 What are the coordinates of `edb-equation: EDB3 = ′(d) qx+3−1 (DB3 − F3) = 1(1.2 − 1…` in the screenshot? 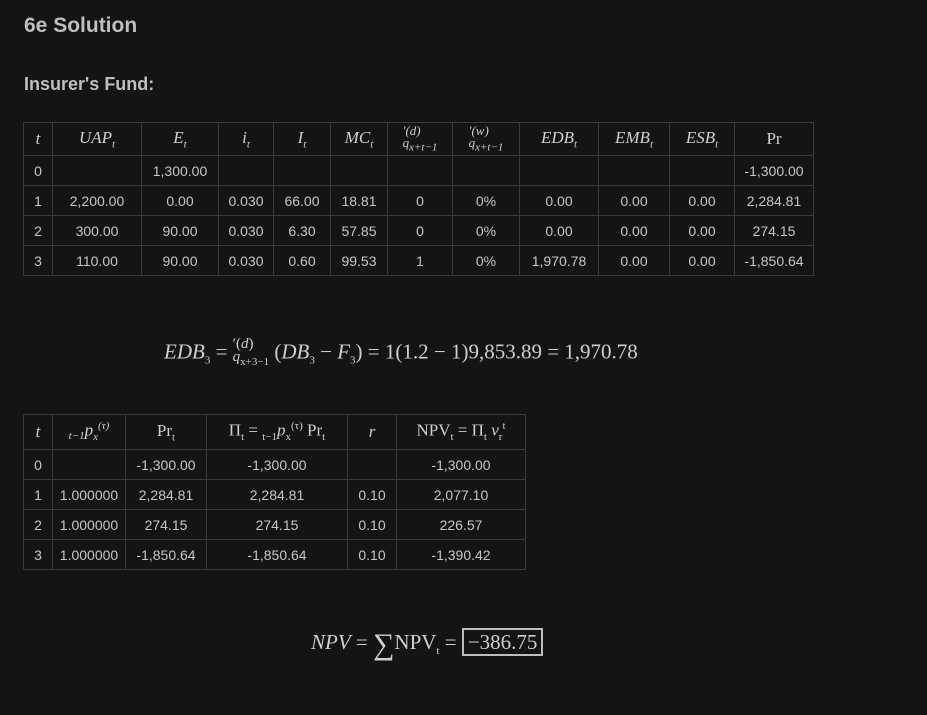 It's located at (401, 352).